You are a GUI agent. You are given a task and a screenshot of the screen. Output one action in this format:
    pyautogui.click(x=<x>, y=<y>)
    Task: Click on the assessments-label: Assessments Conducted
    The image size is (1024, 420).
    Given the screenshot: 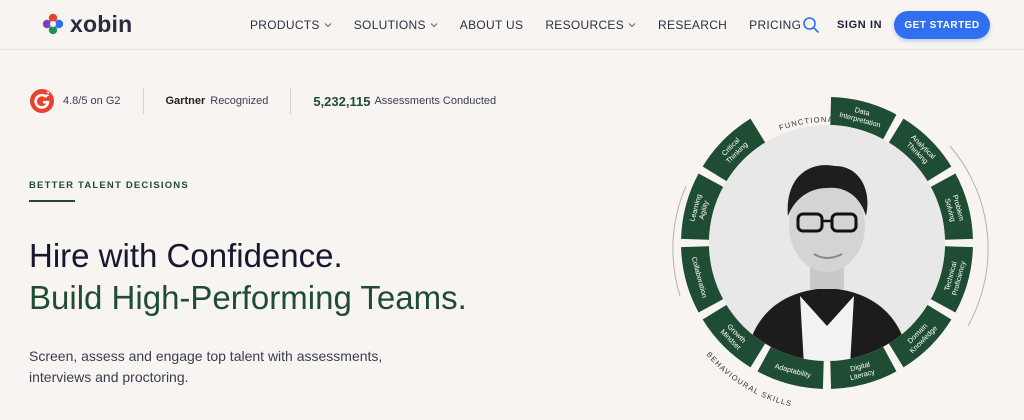 What is the action you would take?
    pyautogui.click(x=435, y=101)
    